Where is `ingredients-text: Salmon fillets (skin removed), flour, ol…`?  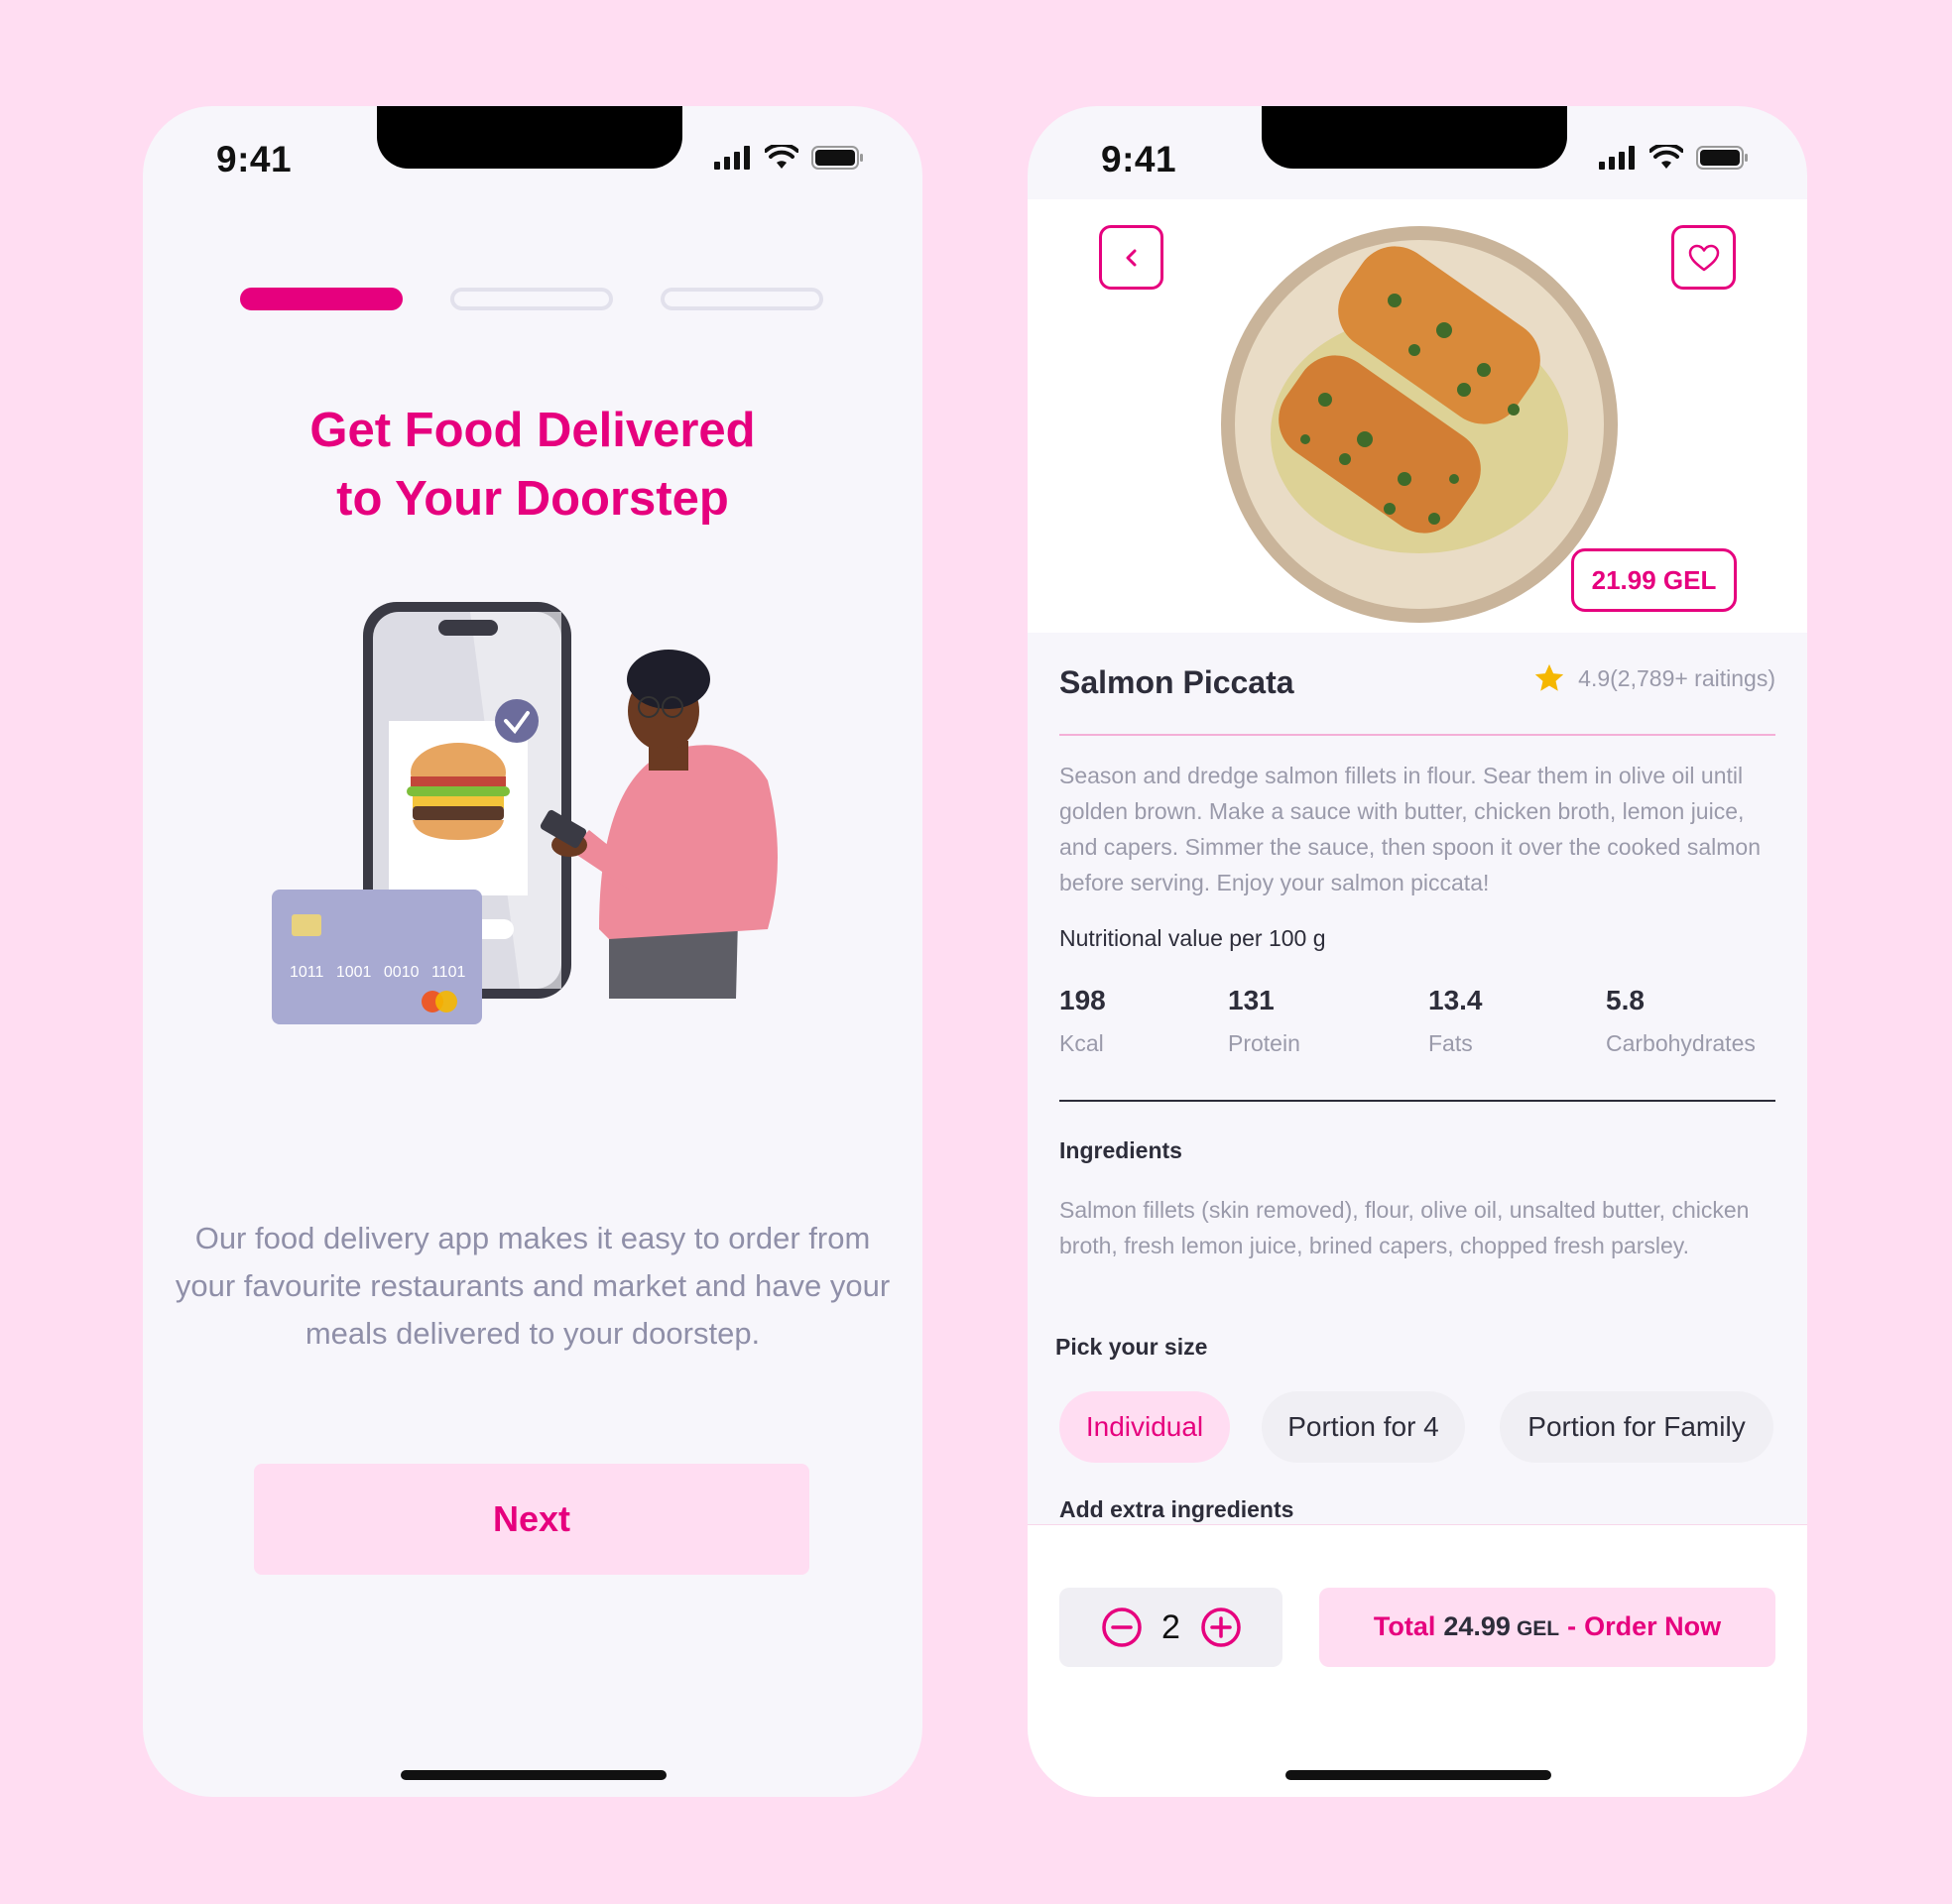
ingredients-text: Salmon fillets (skin removed), flour, ol… is located at coordinates (1404, 1227).